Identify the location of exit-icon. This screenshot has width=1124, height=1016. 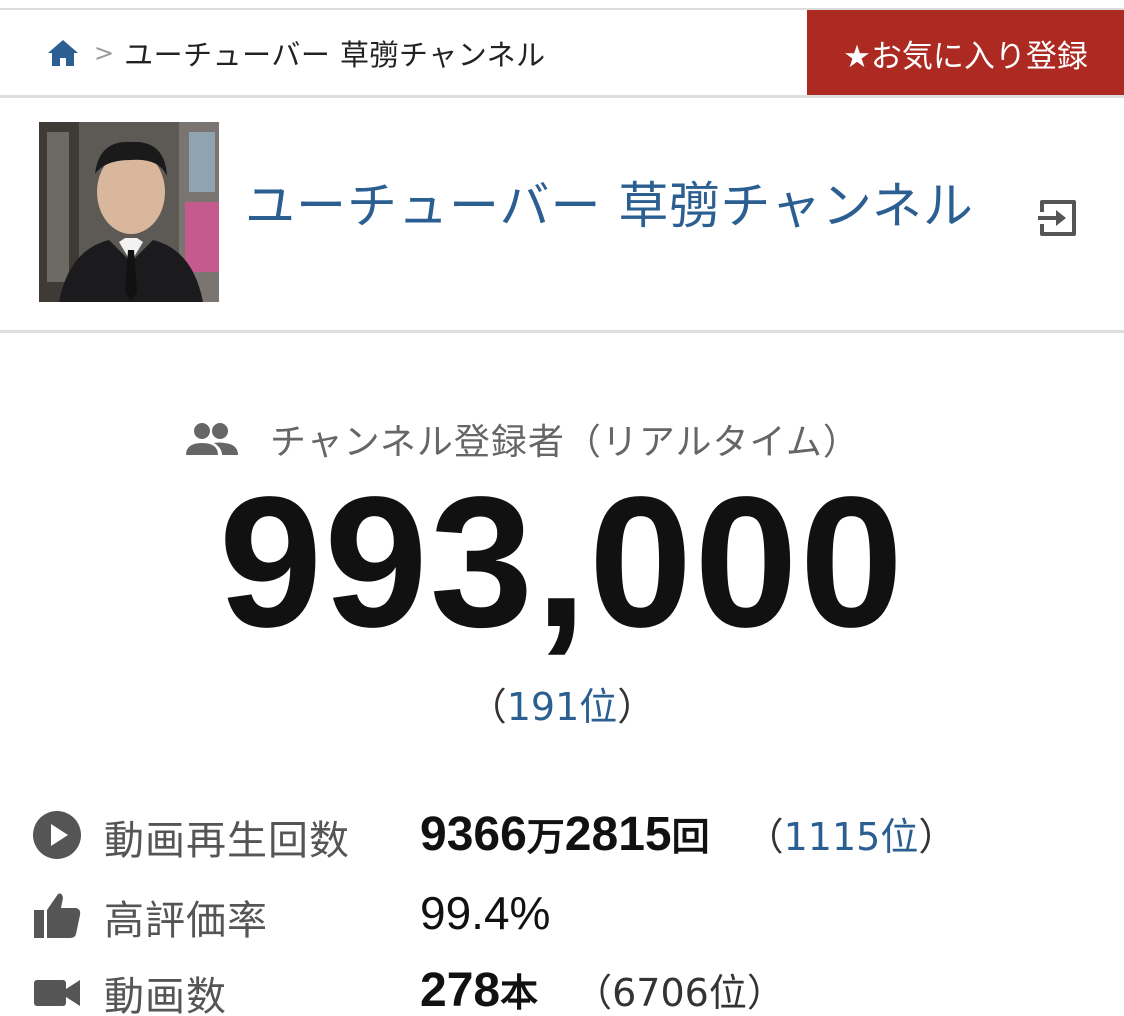
(1058, 218).